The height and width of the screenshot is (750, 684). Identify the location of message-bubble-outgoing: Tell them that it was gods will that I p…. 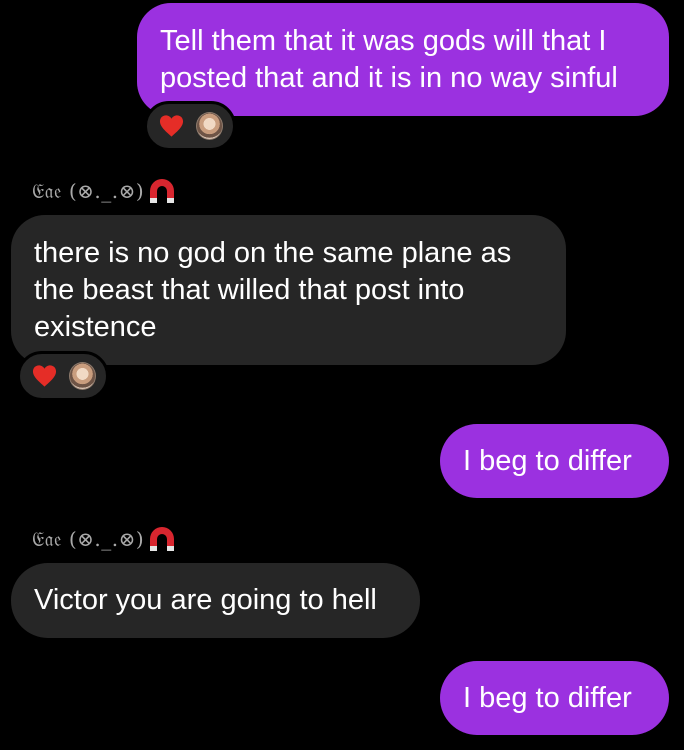
(403, 59).